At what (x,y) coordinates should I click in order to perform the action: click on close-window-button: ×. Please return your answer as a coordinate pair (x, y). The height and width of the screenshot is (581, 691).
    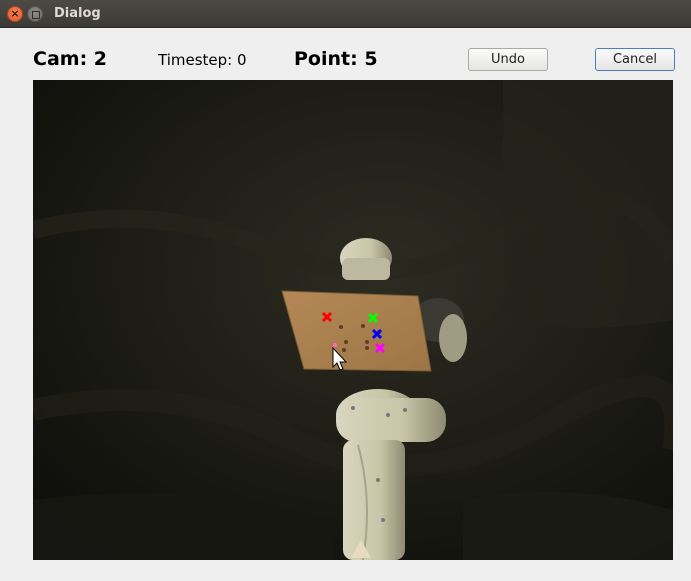
    Looking at the image, I should click on (15, 14).